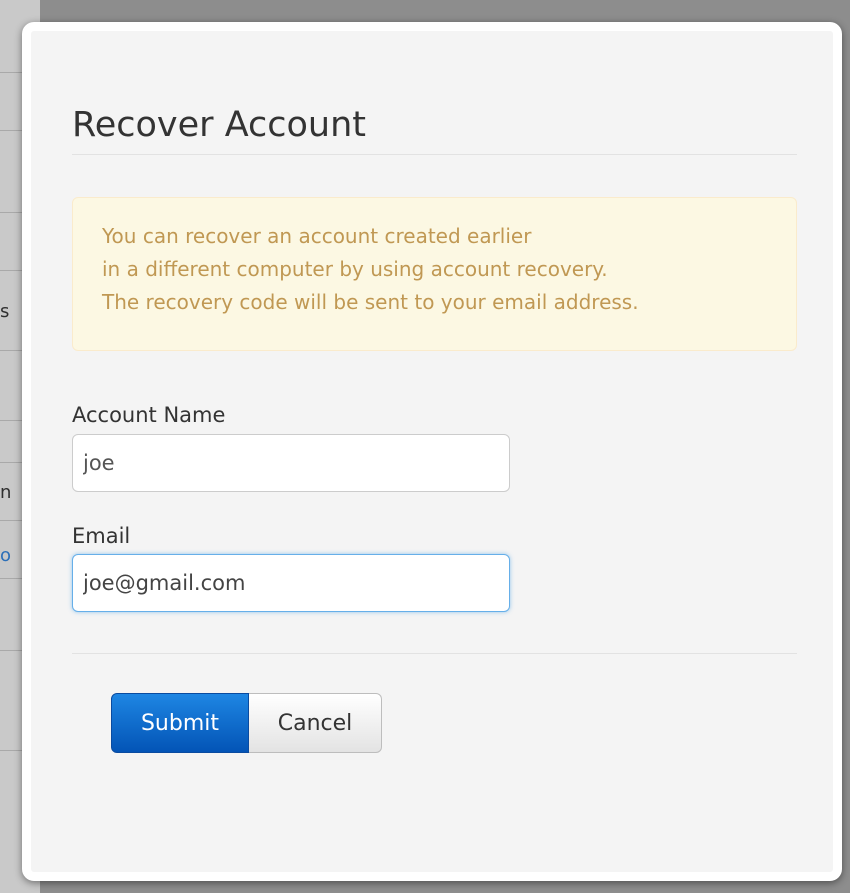 The height and width of the screenshot is (893, 850). Describe the element at coordinates (149, 415) in the screenshot. I see `account-name-label: Account Name` at that location.